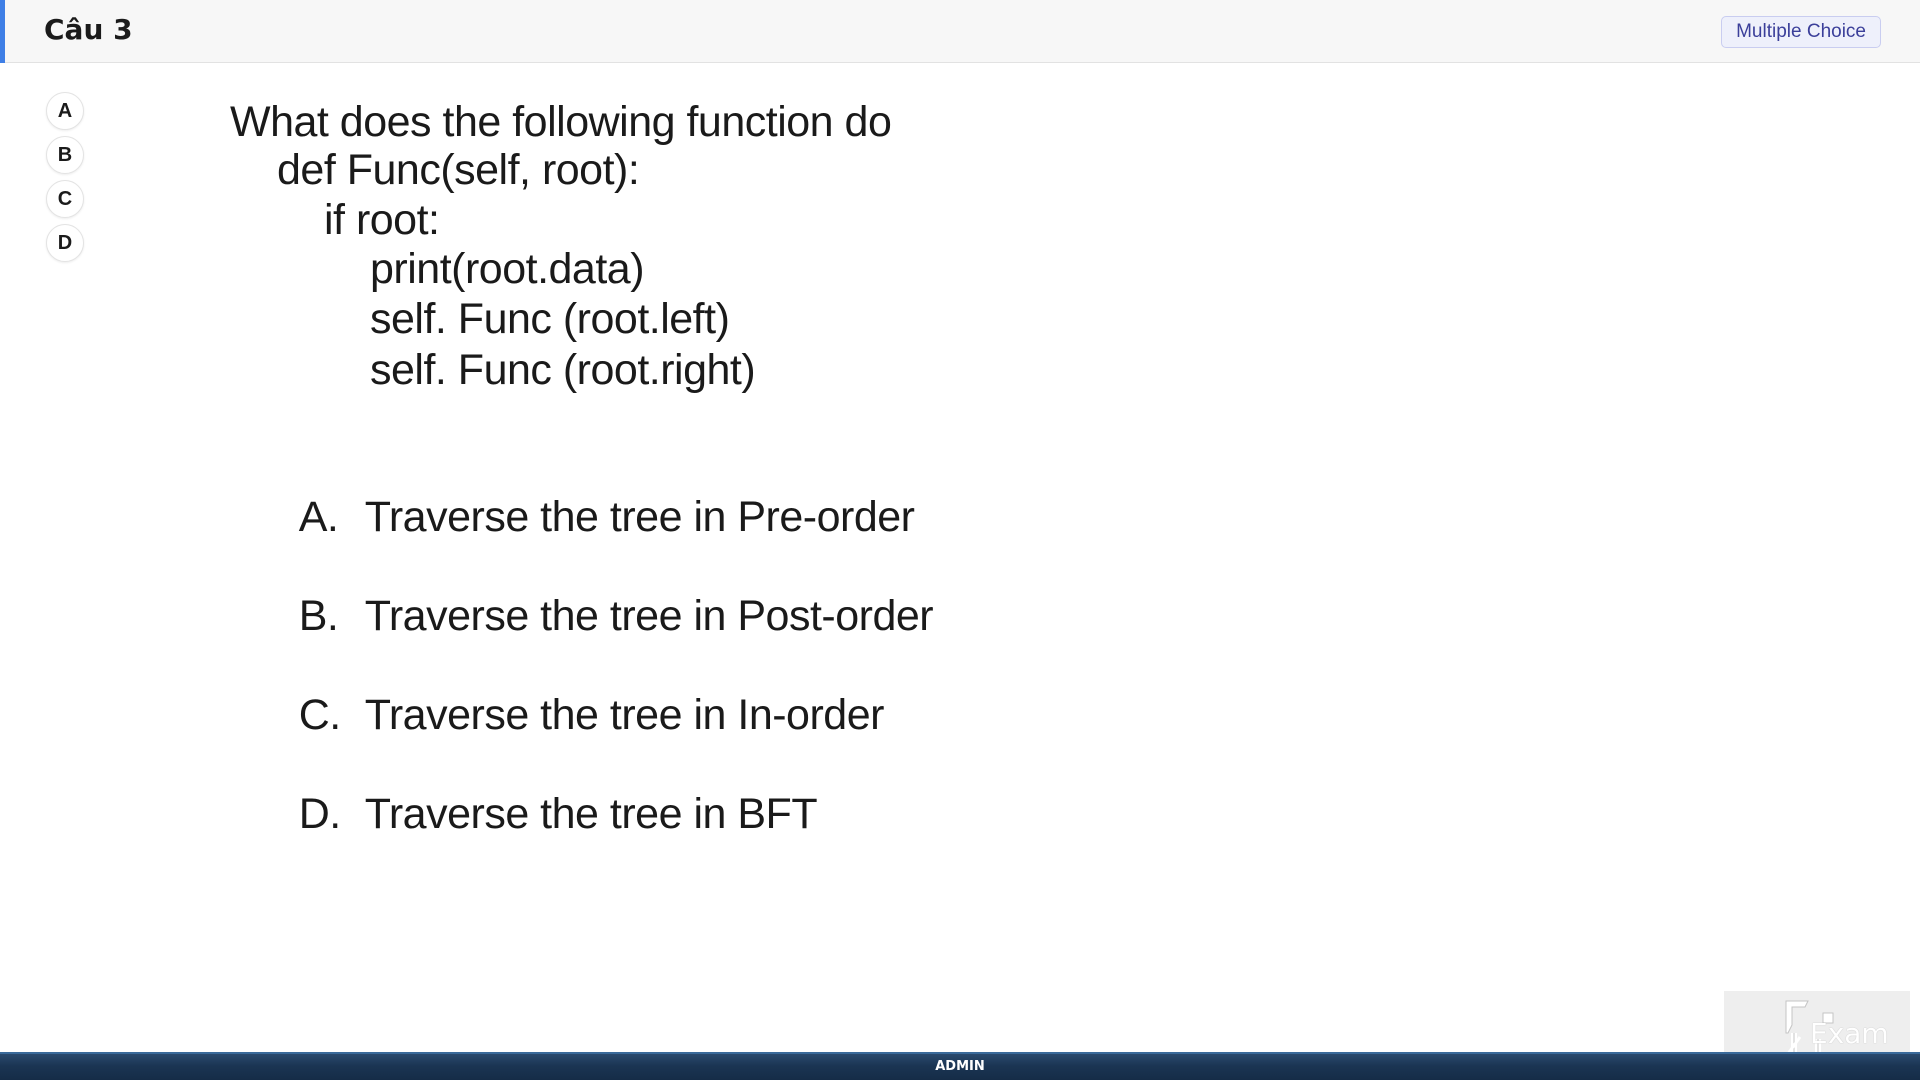 Image resolution: width=1920 pixels, height=1080 pixels. I want to click on option-letter: D., so click(320, 814).